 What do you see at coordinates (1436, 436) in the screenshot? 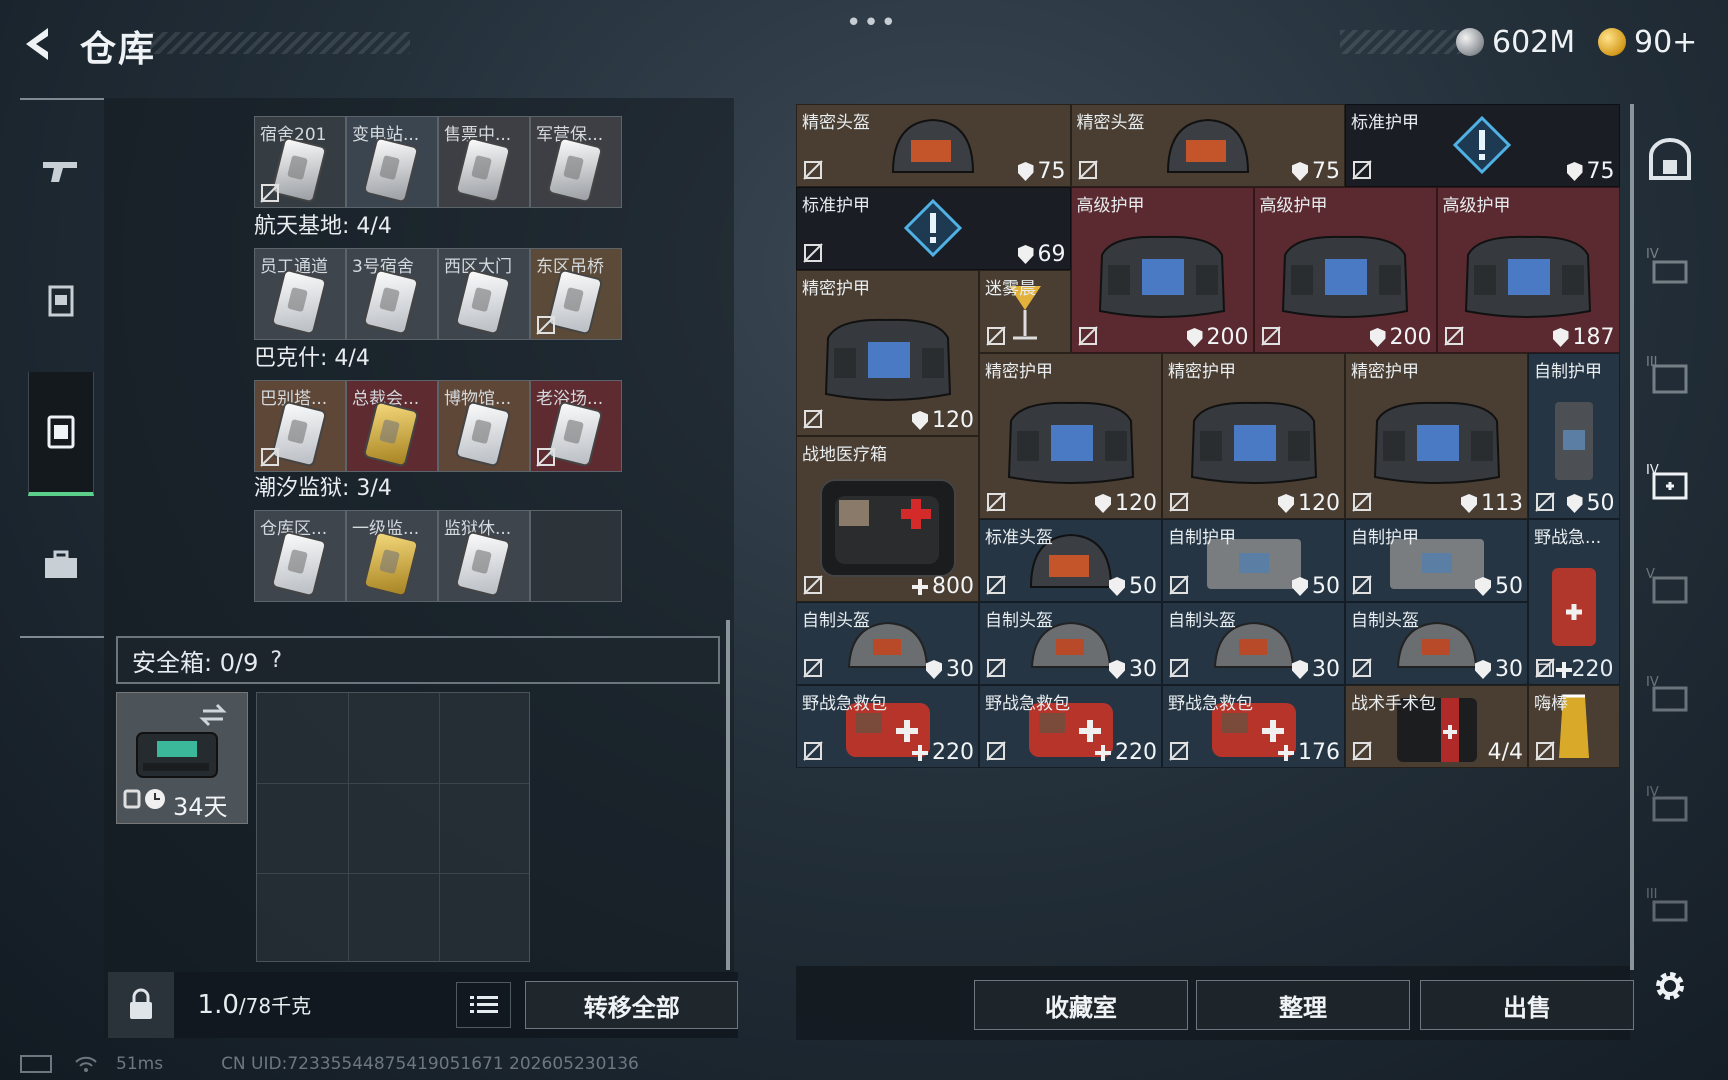
I see `stash-item: 精密护甲 113` at bounding box center [1436, 436].